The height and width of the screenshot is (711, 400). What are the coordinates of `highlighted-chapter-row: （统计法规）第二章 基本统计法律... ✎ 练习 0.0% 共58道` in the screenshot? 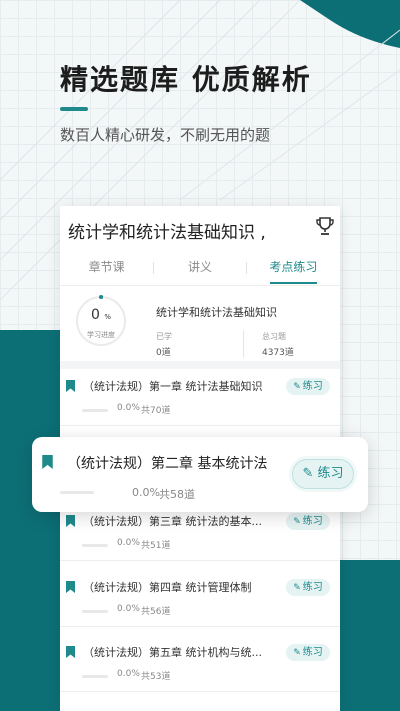 It's located at (200, 474).